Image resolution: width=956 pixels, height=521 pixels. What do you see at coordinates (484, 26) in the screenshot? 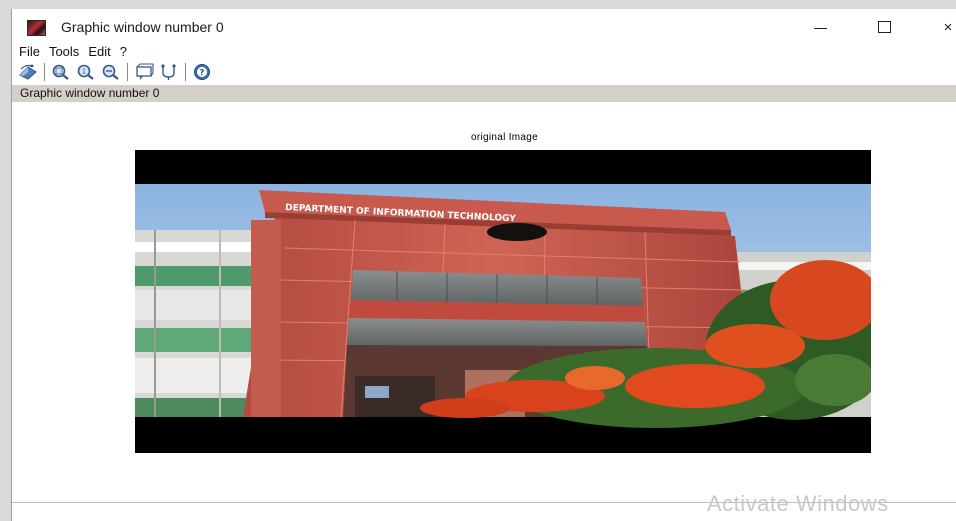
I see `title-bar: Graphic window number 0 ×` at bounding box center [484, 26].